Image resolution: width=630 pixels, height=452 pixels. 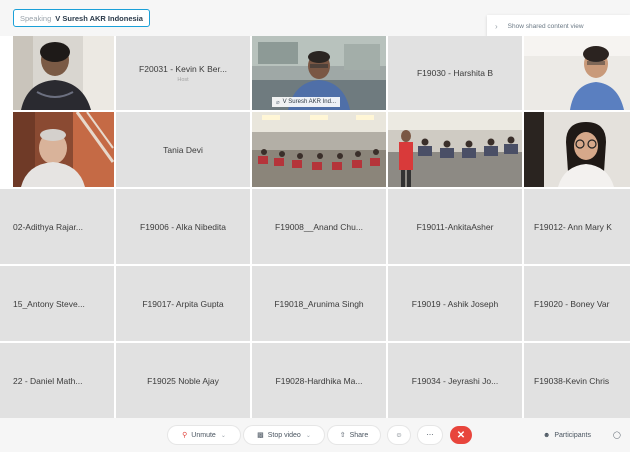 I want to click on participant-name: Tania Devi, so click(x=183, y=149).